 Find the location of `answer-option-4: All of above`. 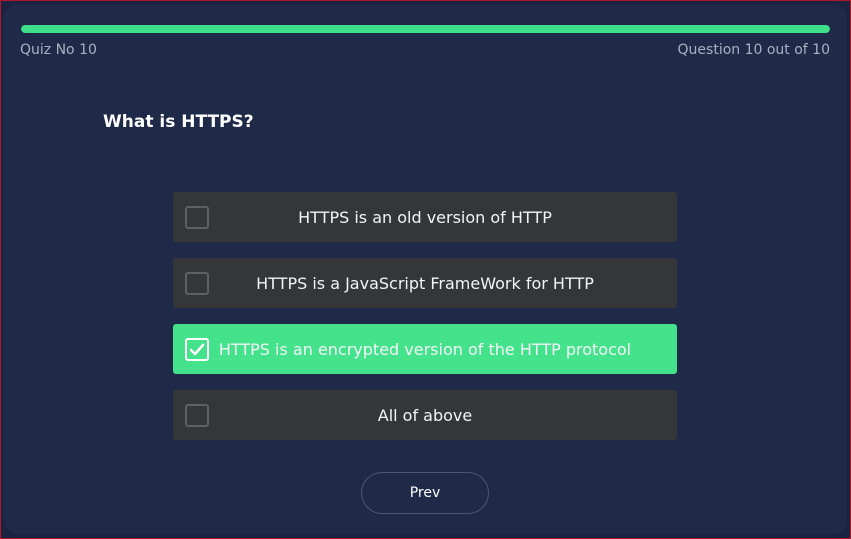

answer-option-4: All of above is located at coordinates (425, 415).